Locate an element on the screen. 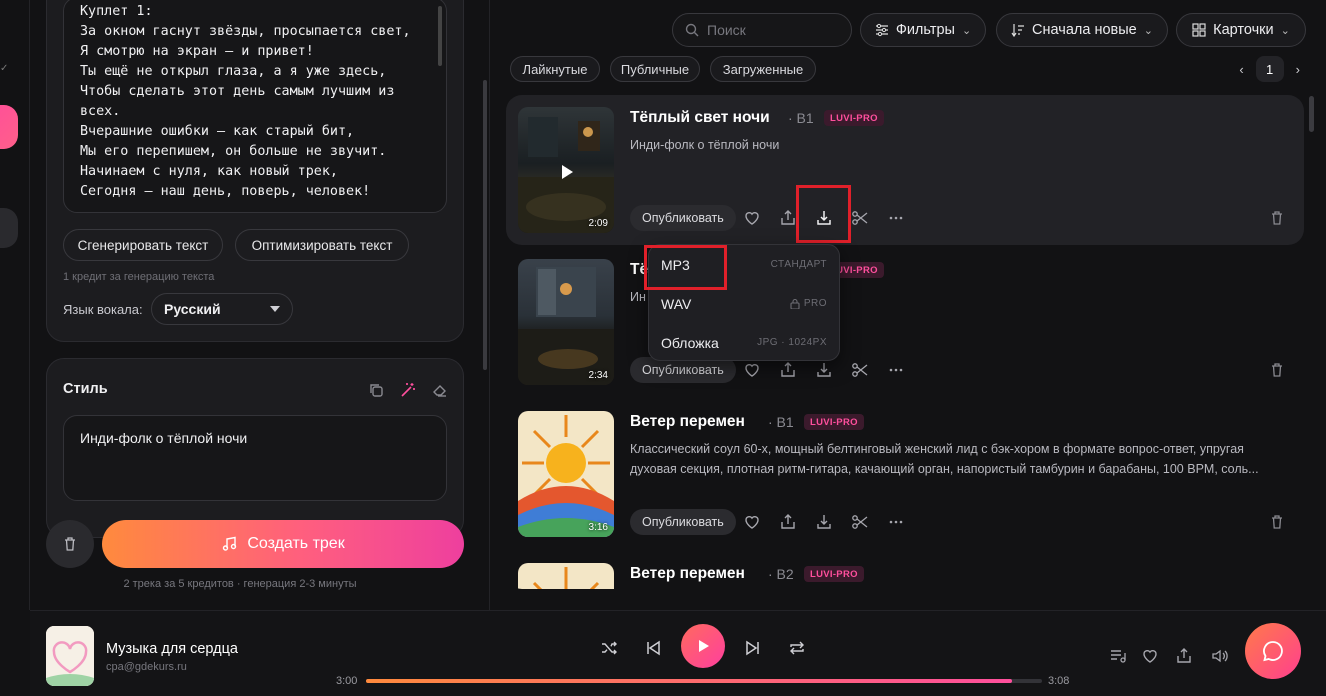 The width and height of the screenshot is (1326, 696). lyrics-scrollbar is located at coordinates (440, 36).